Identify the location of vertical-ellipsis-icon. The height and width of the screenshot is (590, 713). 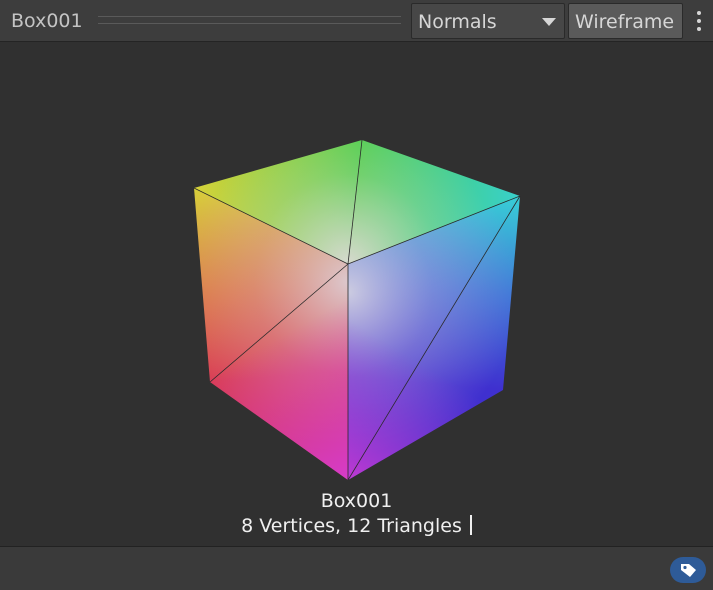
(699, 21).